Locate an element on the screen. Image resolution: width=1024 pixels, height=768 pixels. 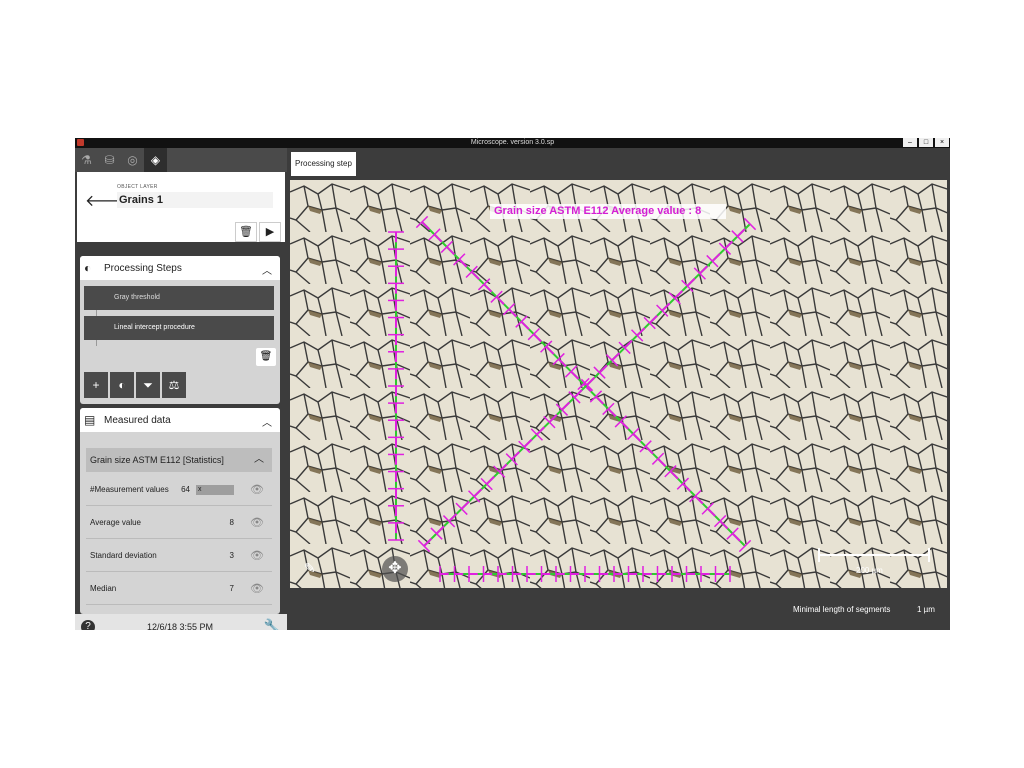
play-icon: ▶ is located at coordinates (270, 232).